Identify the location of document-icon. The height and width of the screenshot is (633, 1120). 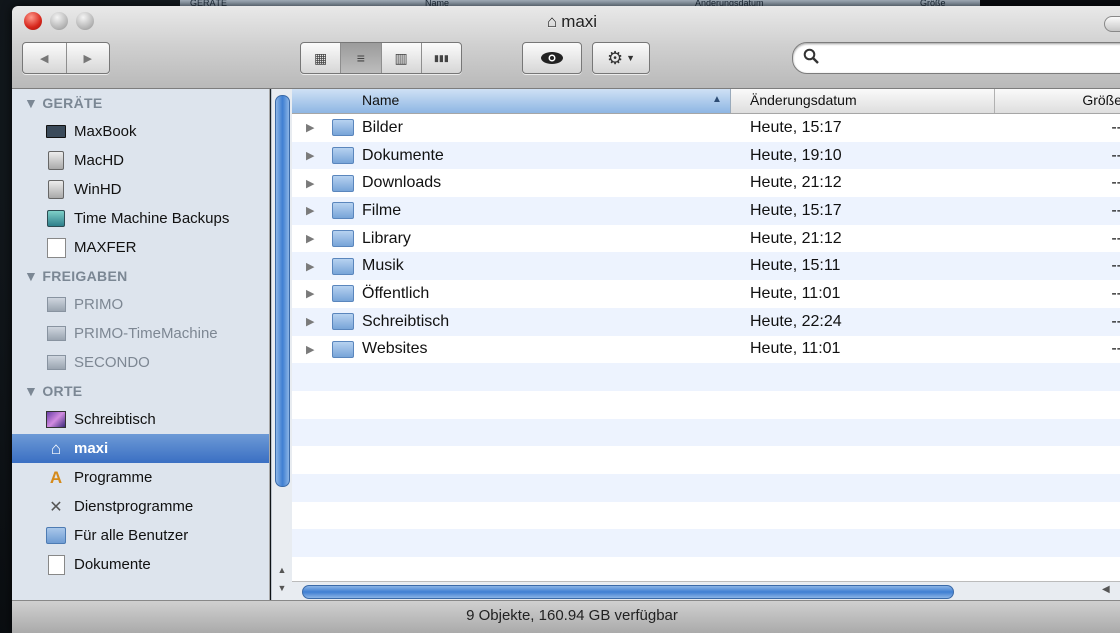
(56, 564).